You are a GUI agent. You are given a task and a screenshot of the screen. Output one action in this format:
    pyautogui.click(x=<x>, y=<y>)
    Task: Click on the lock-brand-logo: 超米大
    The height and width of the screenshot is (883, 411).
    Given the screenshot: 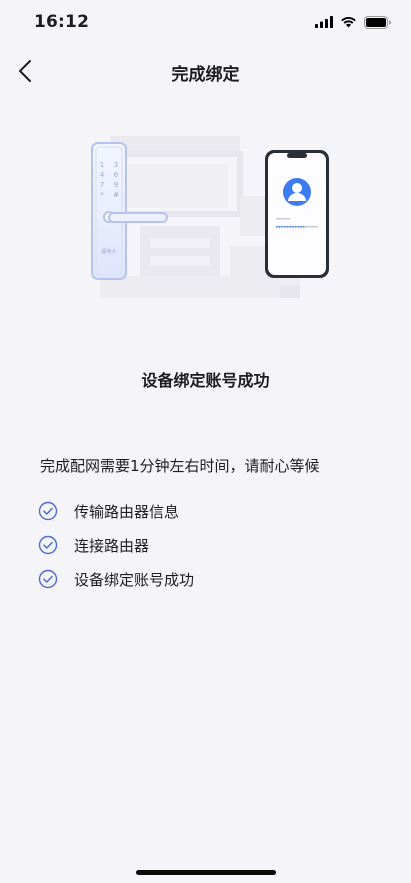 What is the action you would take?
    pyautogui.click(x=108, y=251)
    